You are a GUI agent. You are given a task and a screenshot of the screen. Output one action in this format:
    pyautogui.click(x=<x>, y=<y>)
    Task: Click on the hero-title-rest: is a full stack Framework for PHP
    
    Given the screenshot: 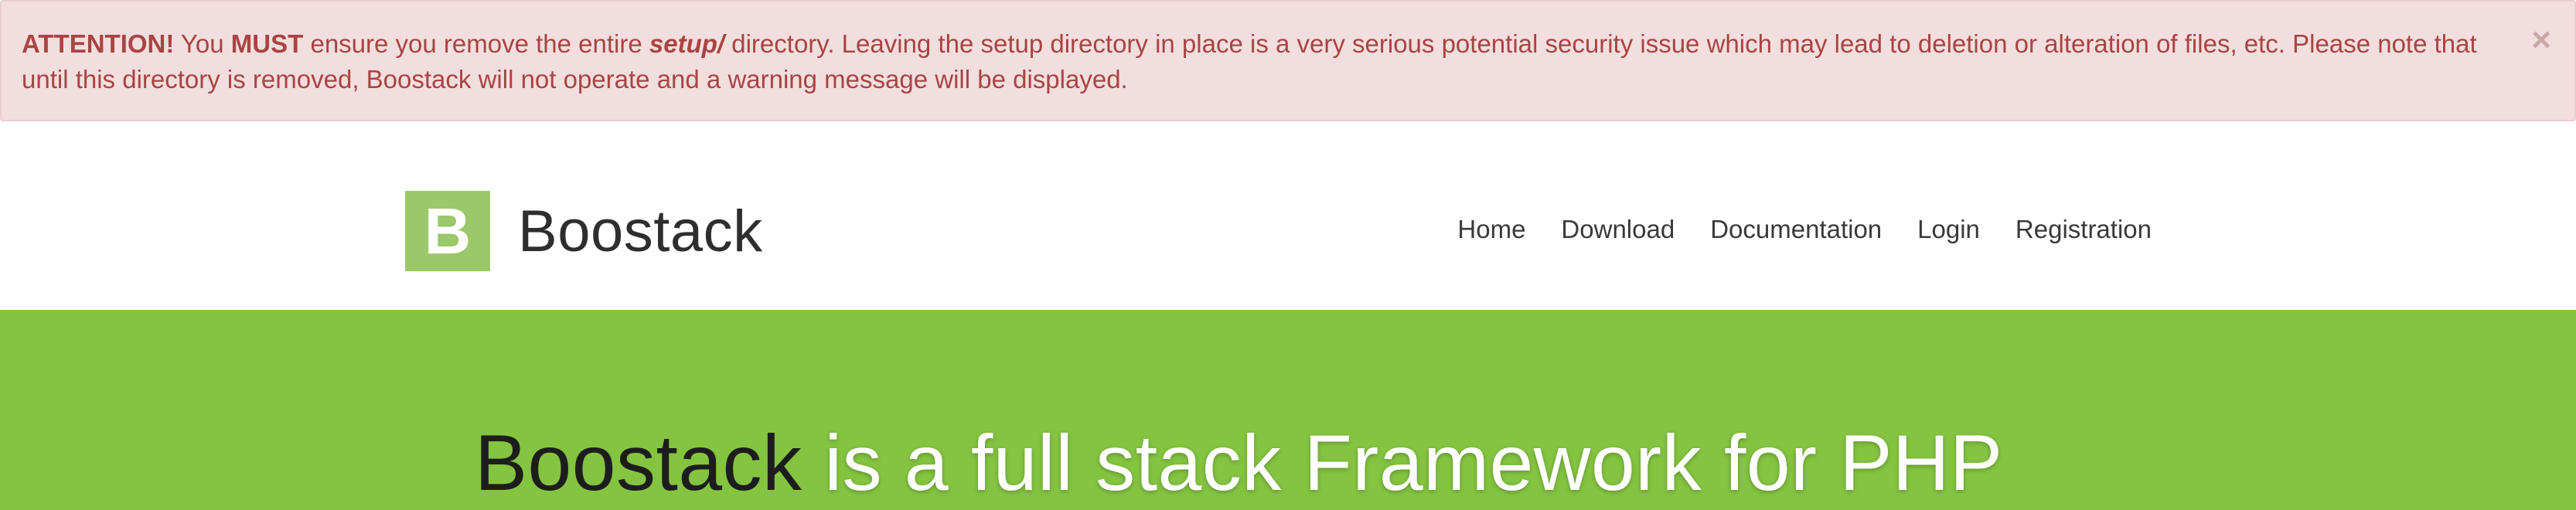 What is the action you would take?
    pyautogui.click(x=1402, y=463)
    